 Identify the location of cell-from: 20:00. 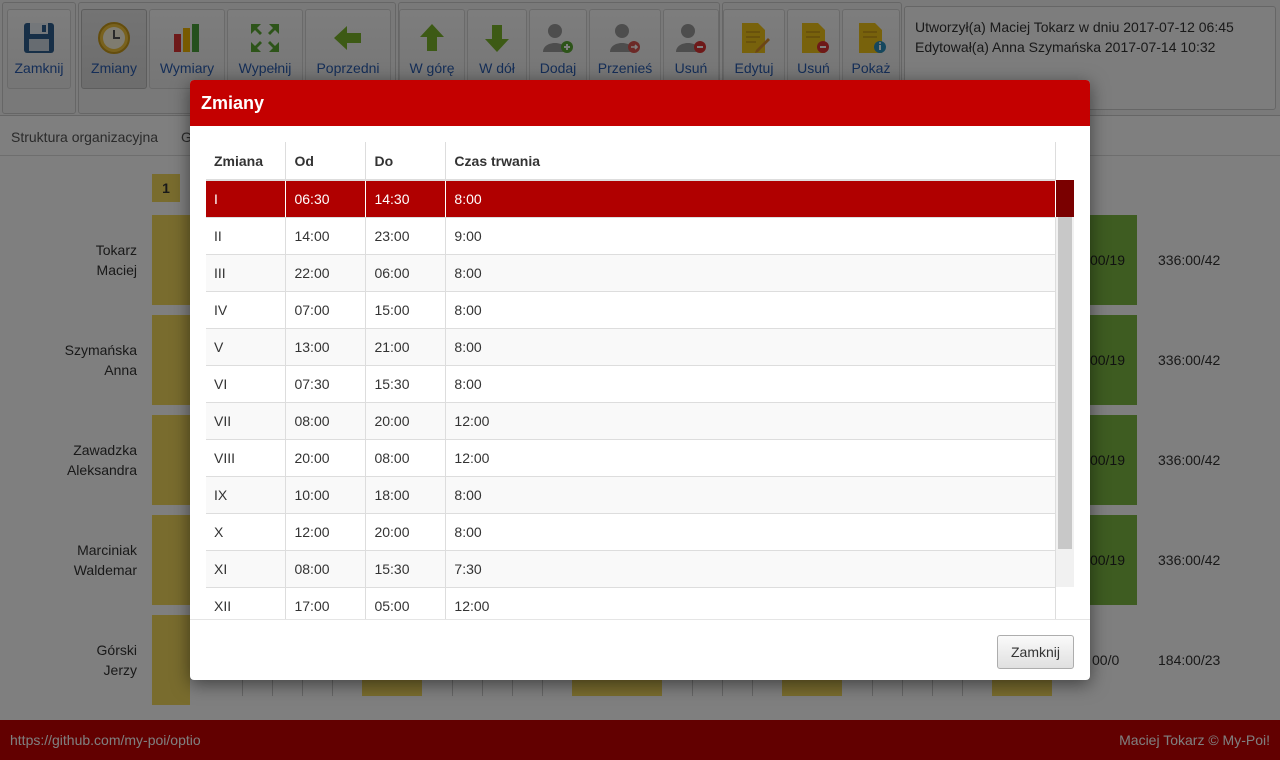
(326, 458).